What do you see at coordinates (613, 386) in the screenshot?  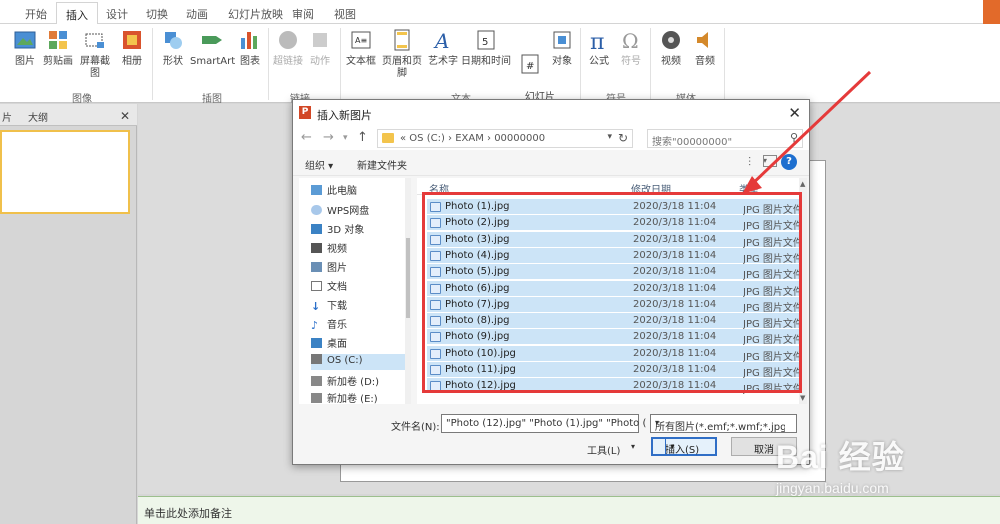 I see `file-row: Photo (12).jpg 2020/3/18 11:04 JPG 图片文件` at bounding box center [613, 386].